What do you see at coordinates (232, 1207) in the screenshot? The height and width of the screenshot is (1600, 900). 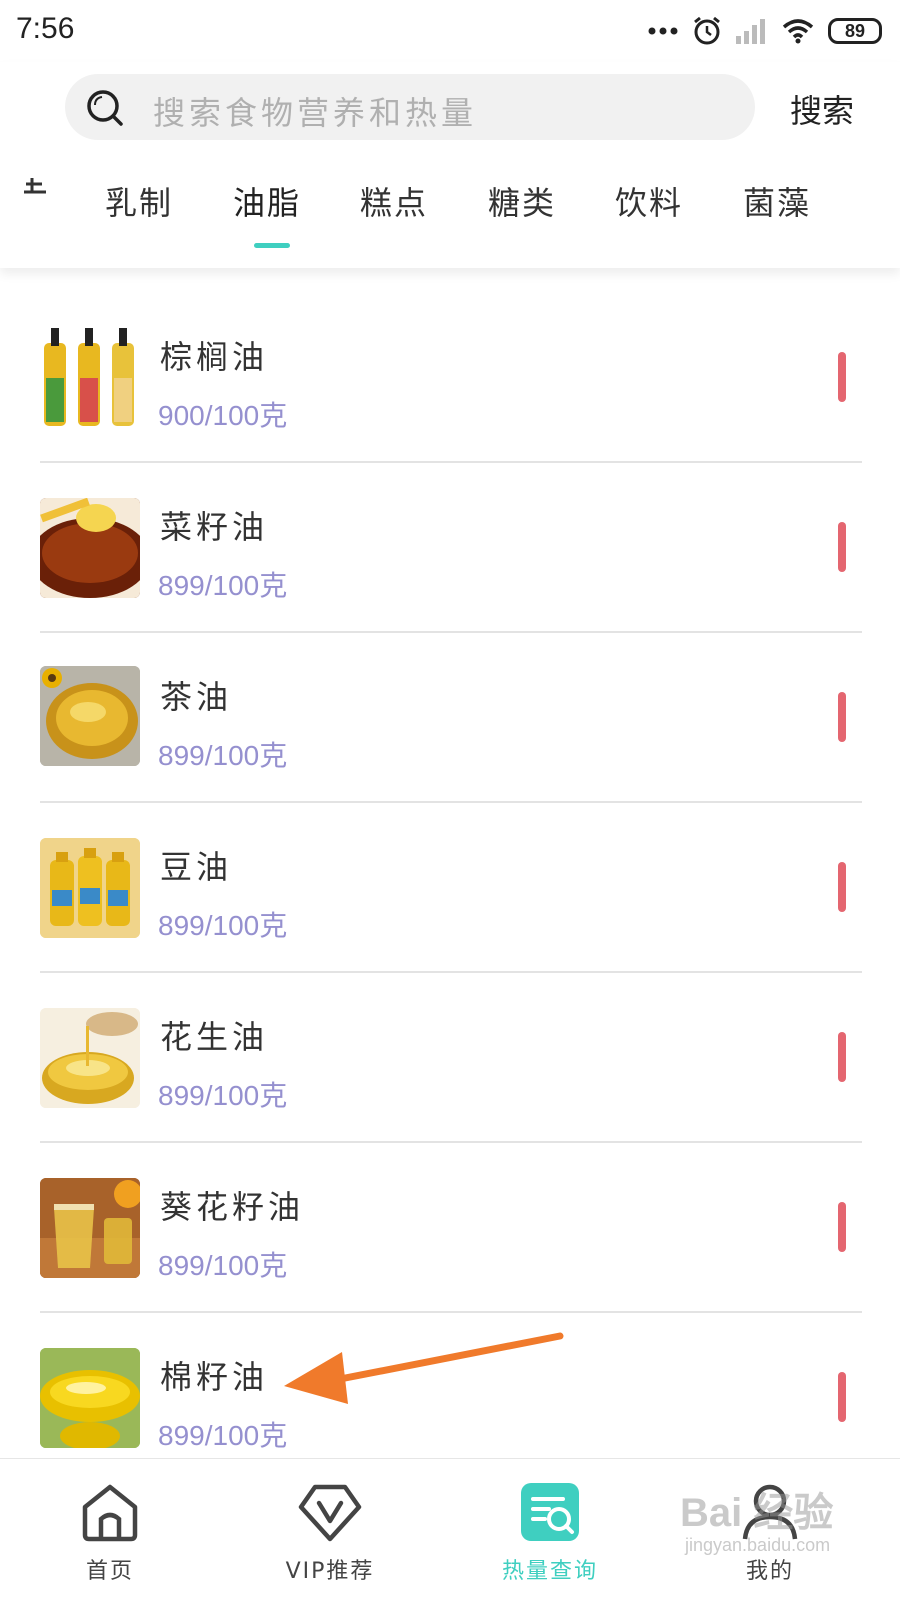 I see `food-name: 葵花籽油` at bounding box center [232, 1207].